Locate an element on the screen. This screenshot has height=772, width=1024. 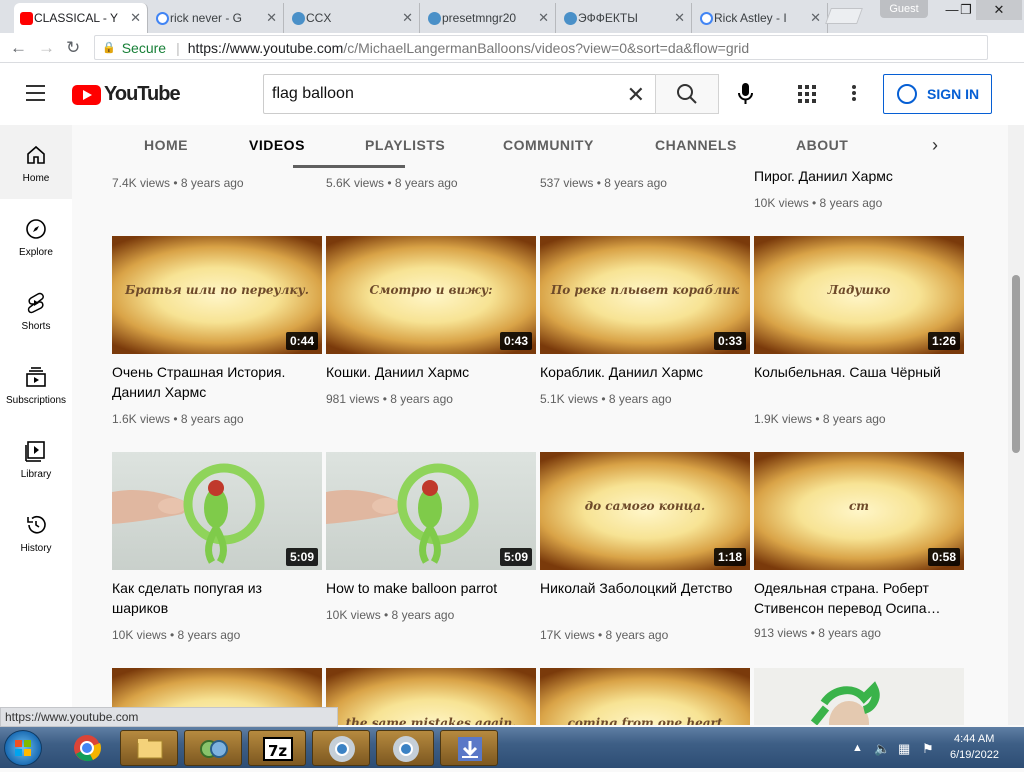
apps-grid-icon is located at coordinates (807, 94).